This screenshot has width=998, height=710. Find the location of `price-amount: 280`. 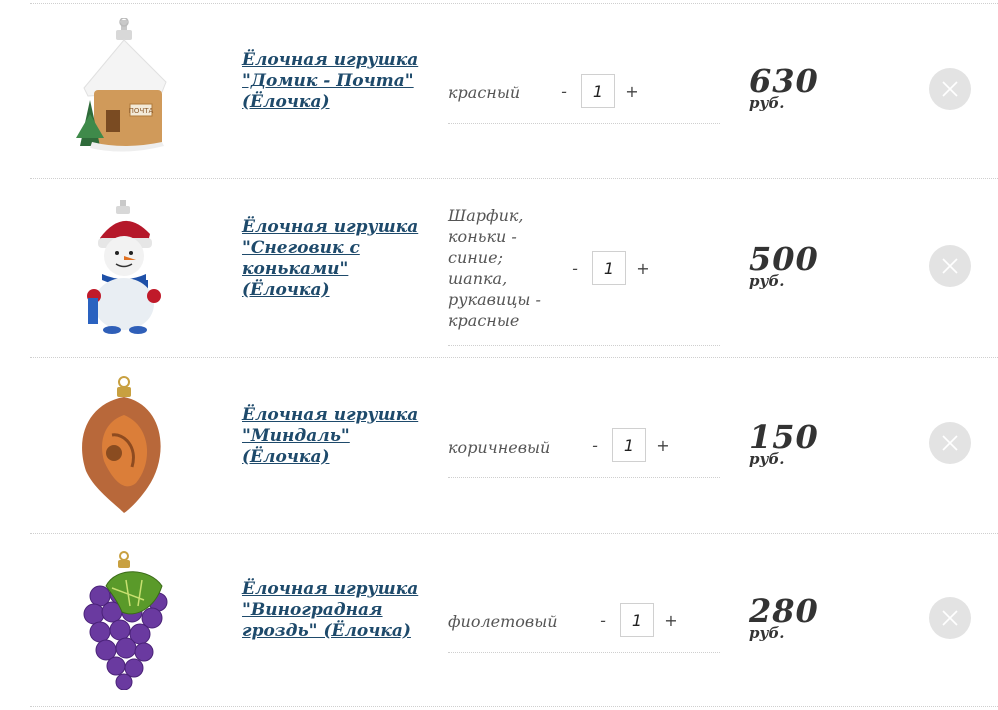

price-amount: 280 is located at coordinates (784, 611).